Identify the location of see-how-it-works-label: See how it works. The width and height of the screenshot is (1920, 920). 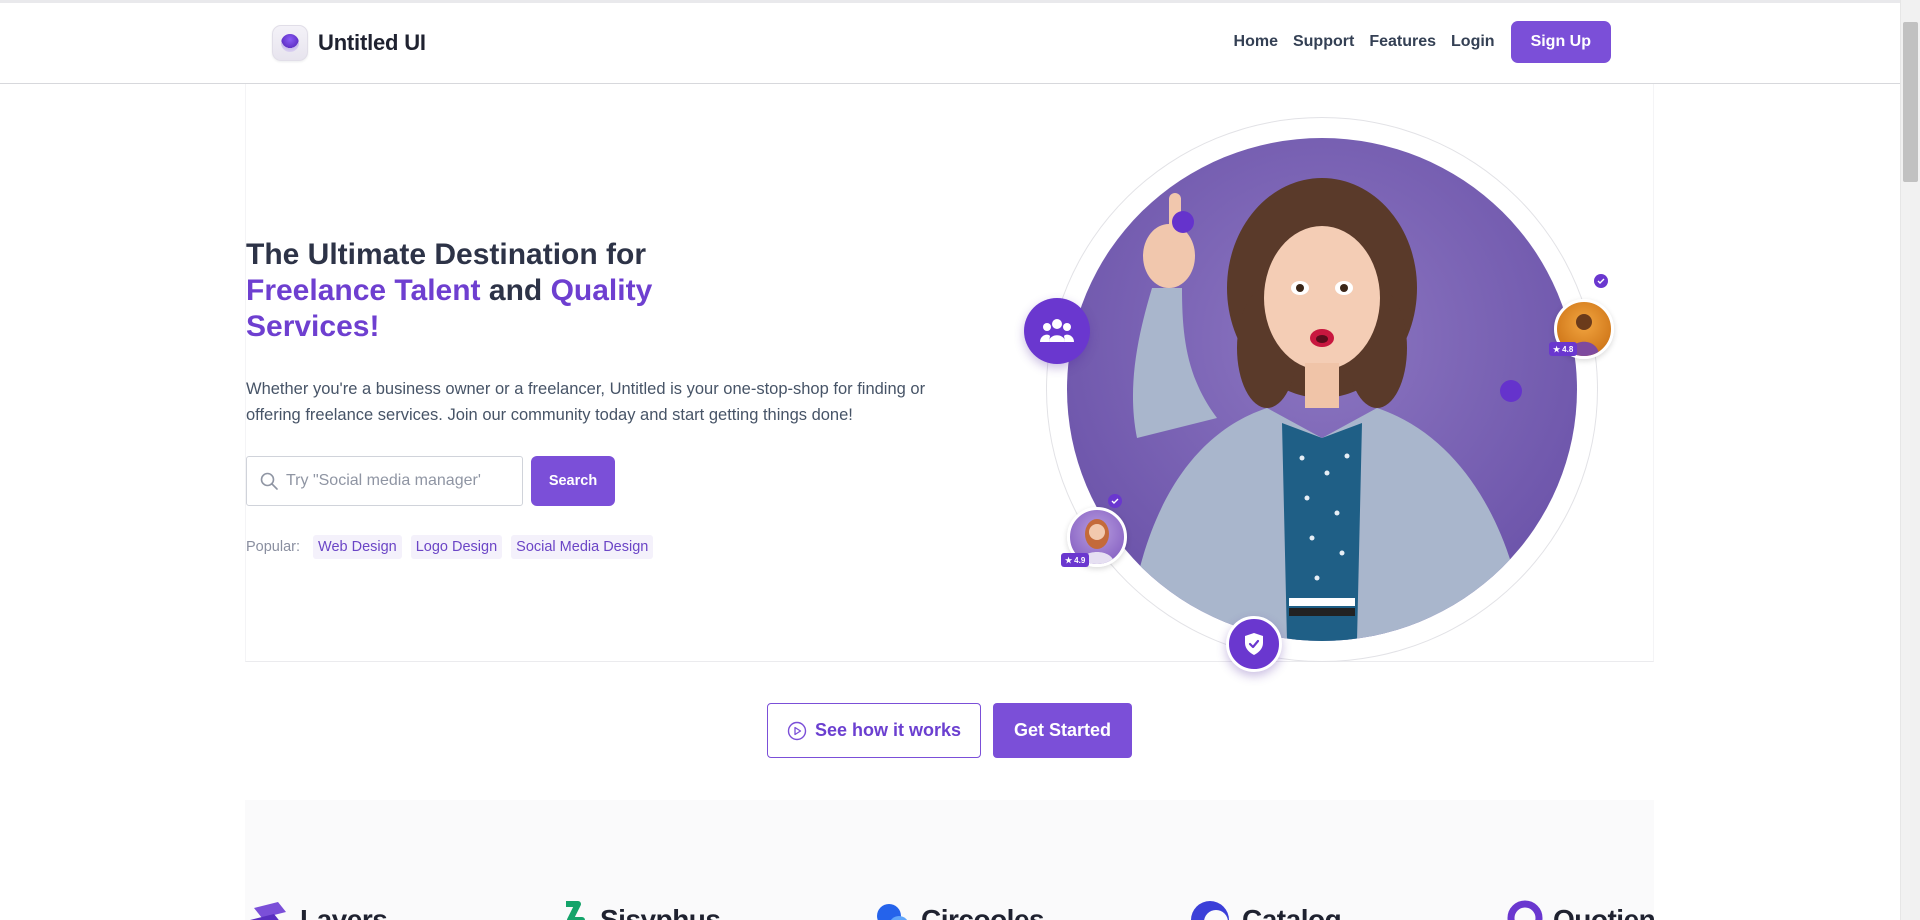
(888, 730).